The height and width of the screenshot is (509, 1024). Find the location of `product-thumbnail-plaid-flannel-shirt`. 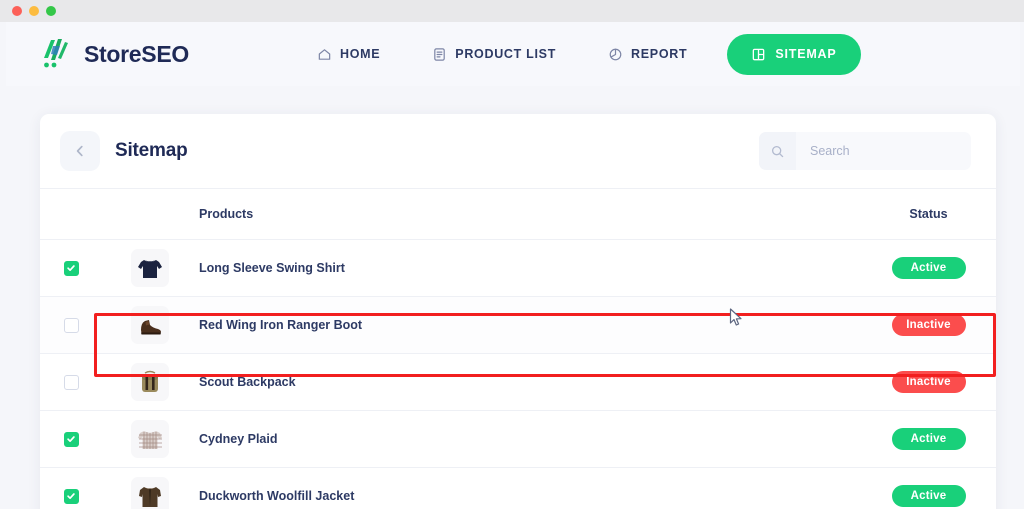

product-thumbnail-plaid-flannel-shirt is located at coordinates (149, 439).